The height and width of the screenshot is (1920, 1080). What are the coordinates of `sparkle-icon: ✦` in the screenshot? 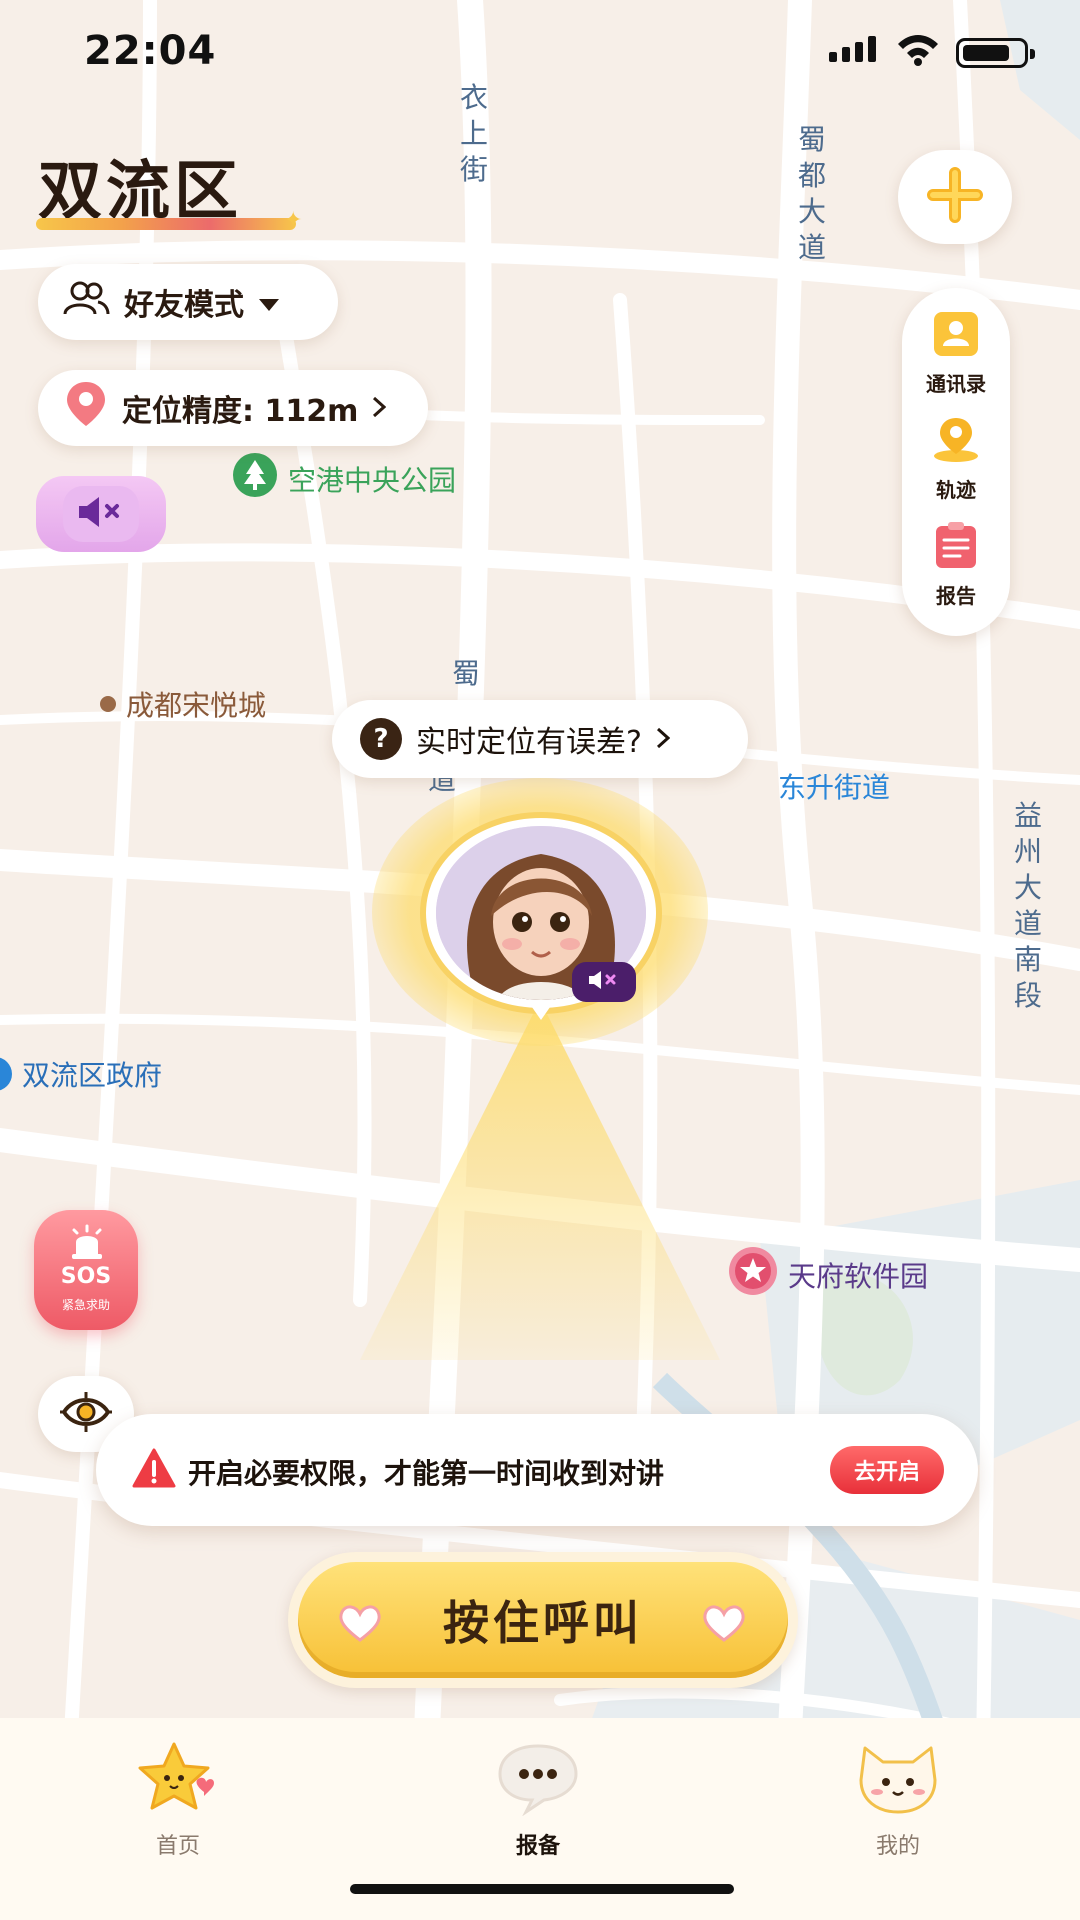 It's located at (293, 220).